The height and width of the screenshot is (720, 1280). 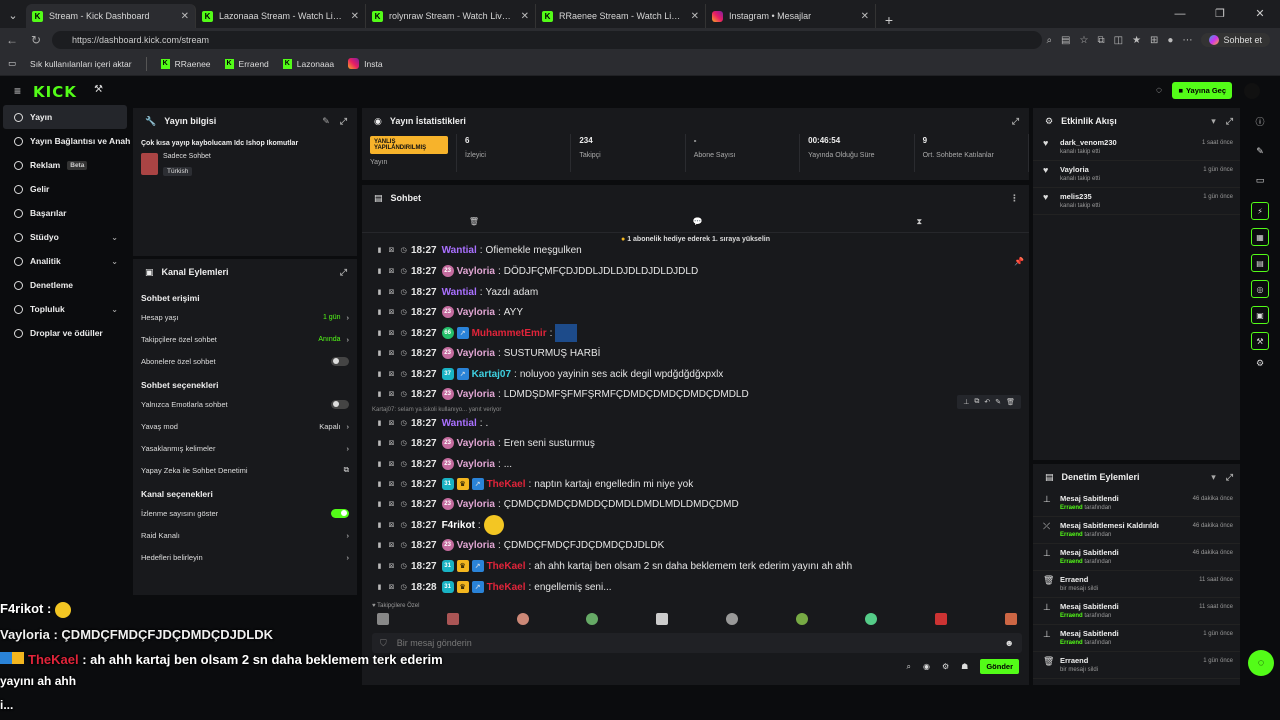 What do you see at coordinates (889, 20) in the screenshot?
I see `new-tab-button: +` at bounding box center [889, 20].